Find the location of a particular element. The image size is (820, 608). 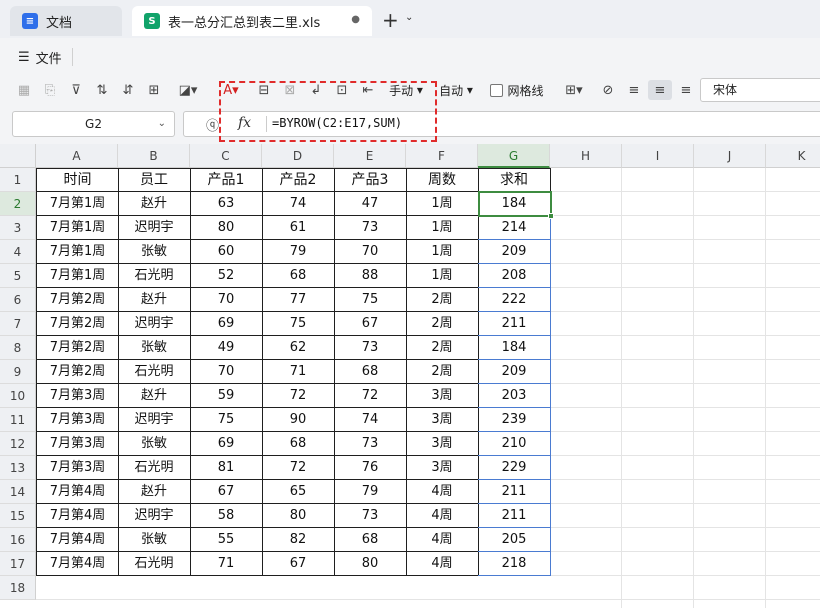

column-header-k: K is located at coordinates (793, 156).